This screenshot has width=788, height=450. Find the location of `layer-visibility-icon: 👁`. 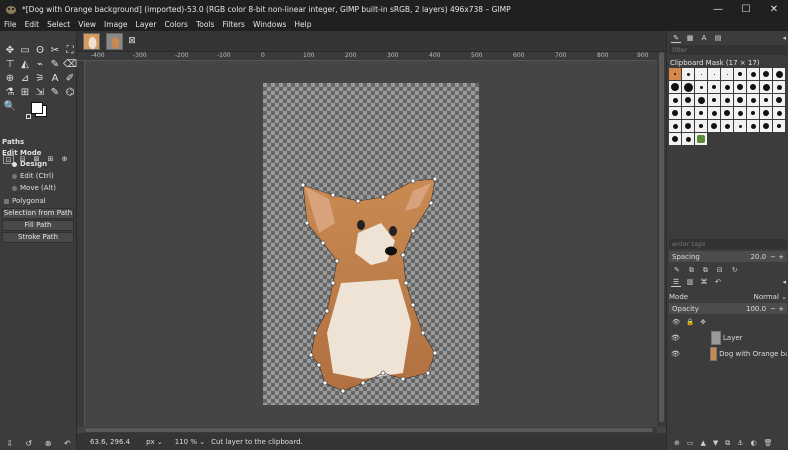

layer-visibility-icon: 👁 is located at coordinates (675, 354).